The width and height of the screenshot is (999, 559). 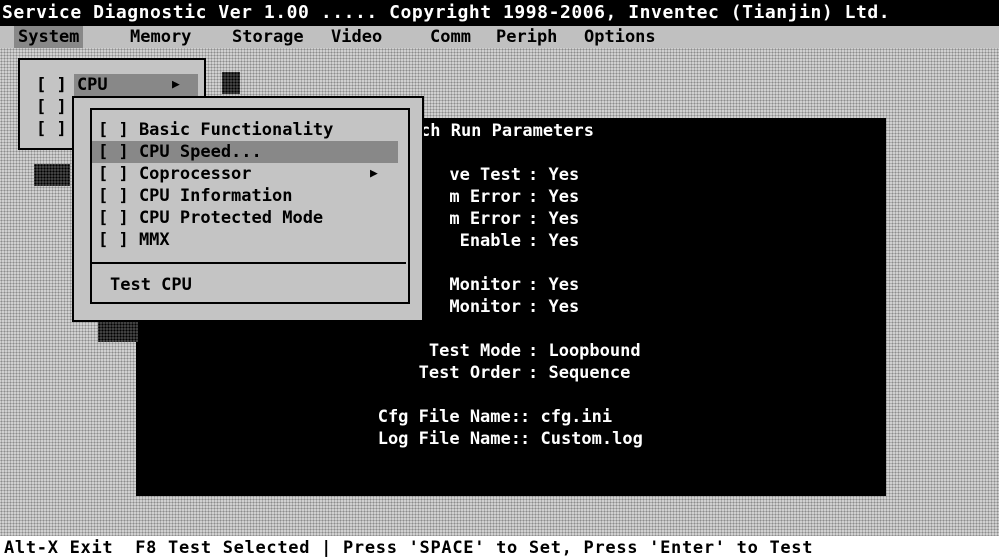 I want to click on param-label: Enable, so click(x=490, y=241).